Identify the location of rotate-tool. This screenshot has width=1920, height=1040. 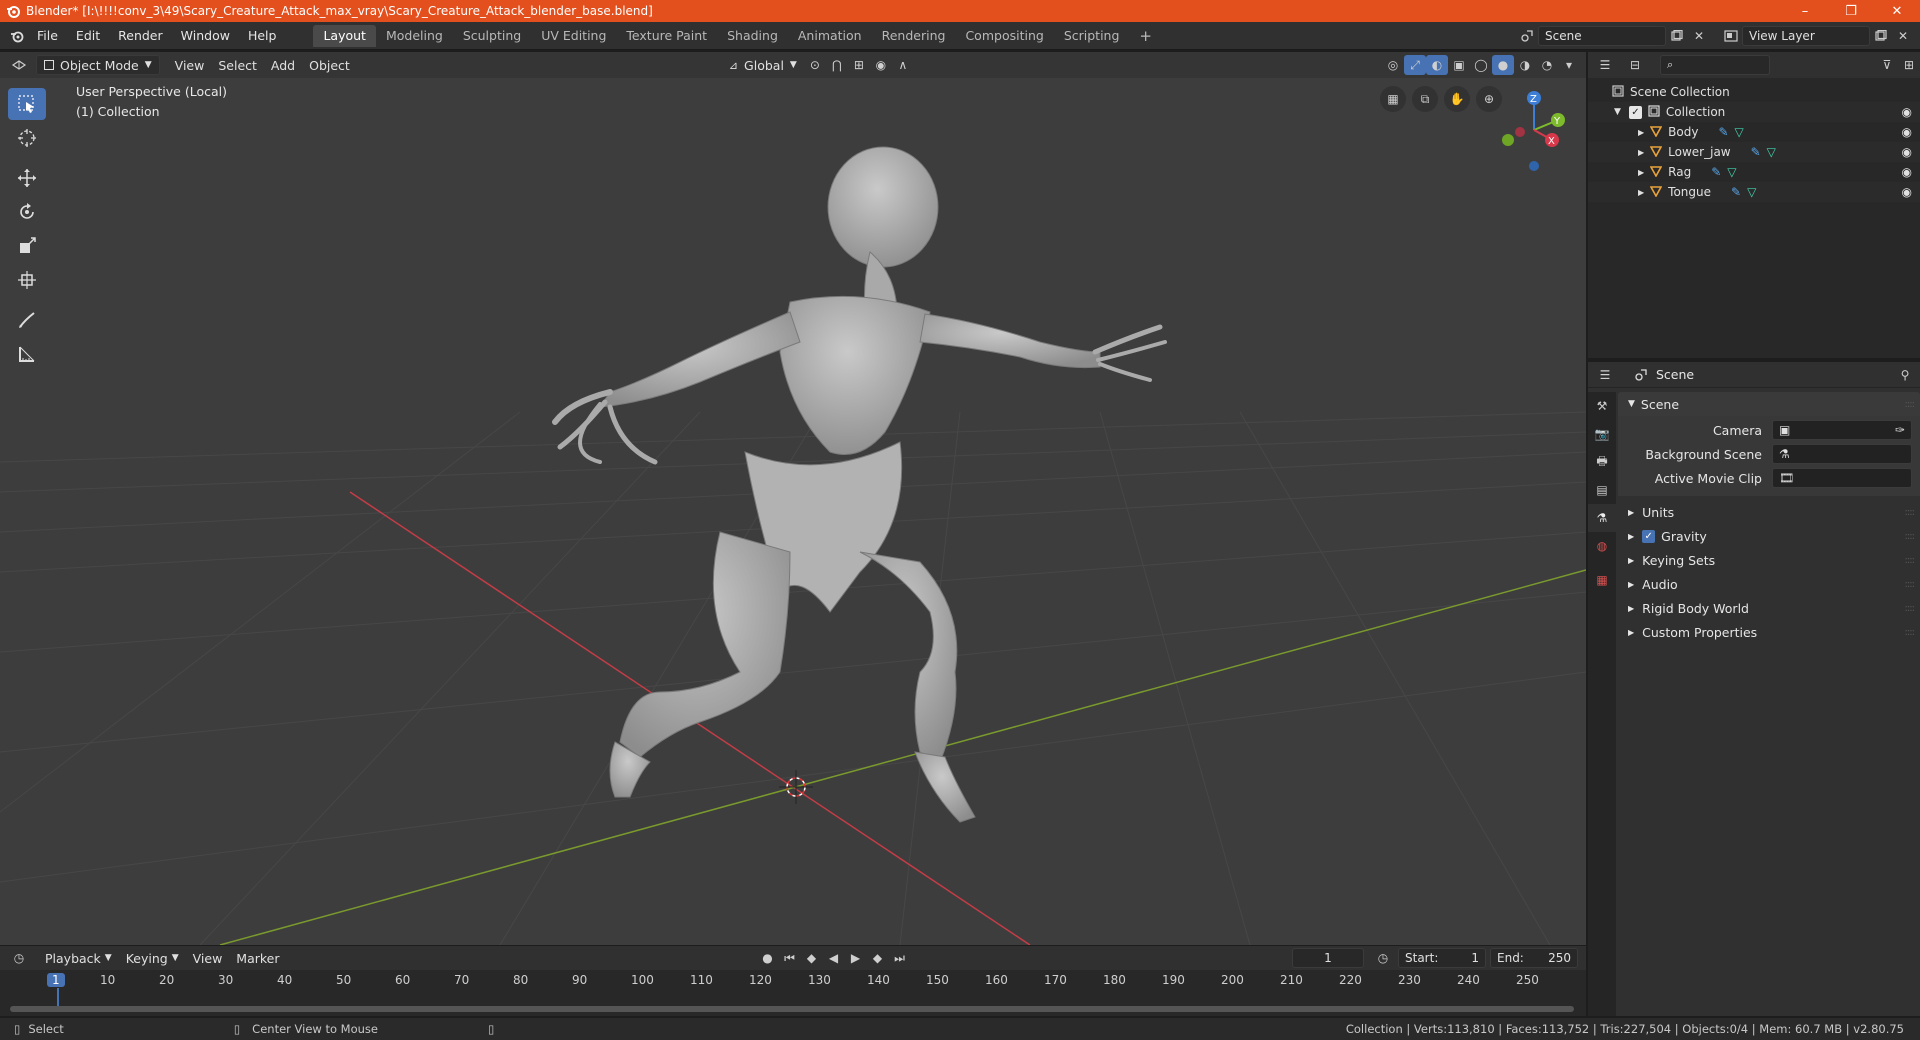
(27, 212).